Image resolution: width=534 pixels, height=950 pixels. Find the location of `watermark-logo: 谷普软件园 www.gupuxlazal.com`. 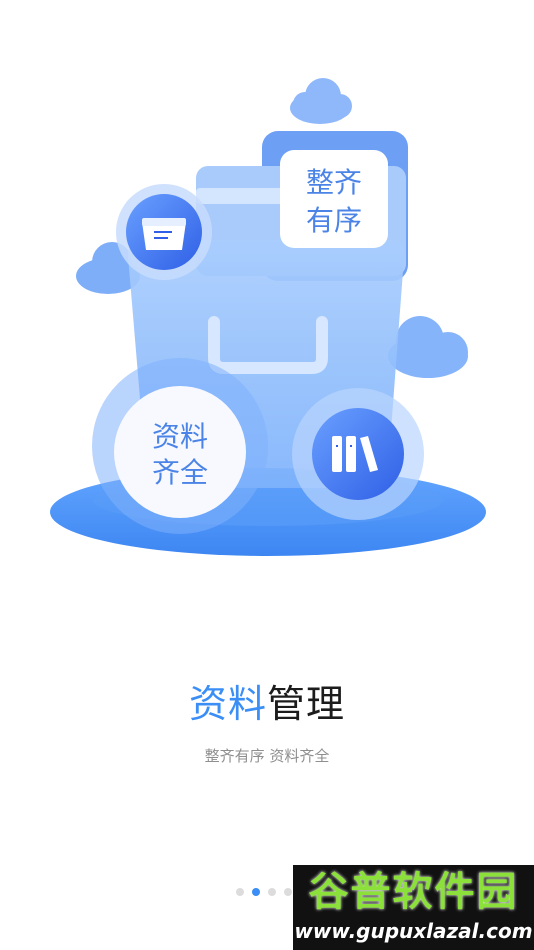

watermark-logo: 谷普软件园 www.gupuxlazal.com is located at coordinates (413, 907).